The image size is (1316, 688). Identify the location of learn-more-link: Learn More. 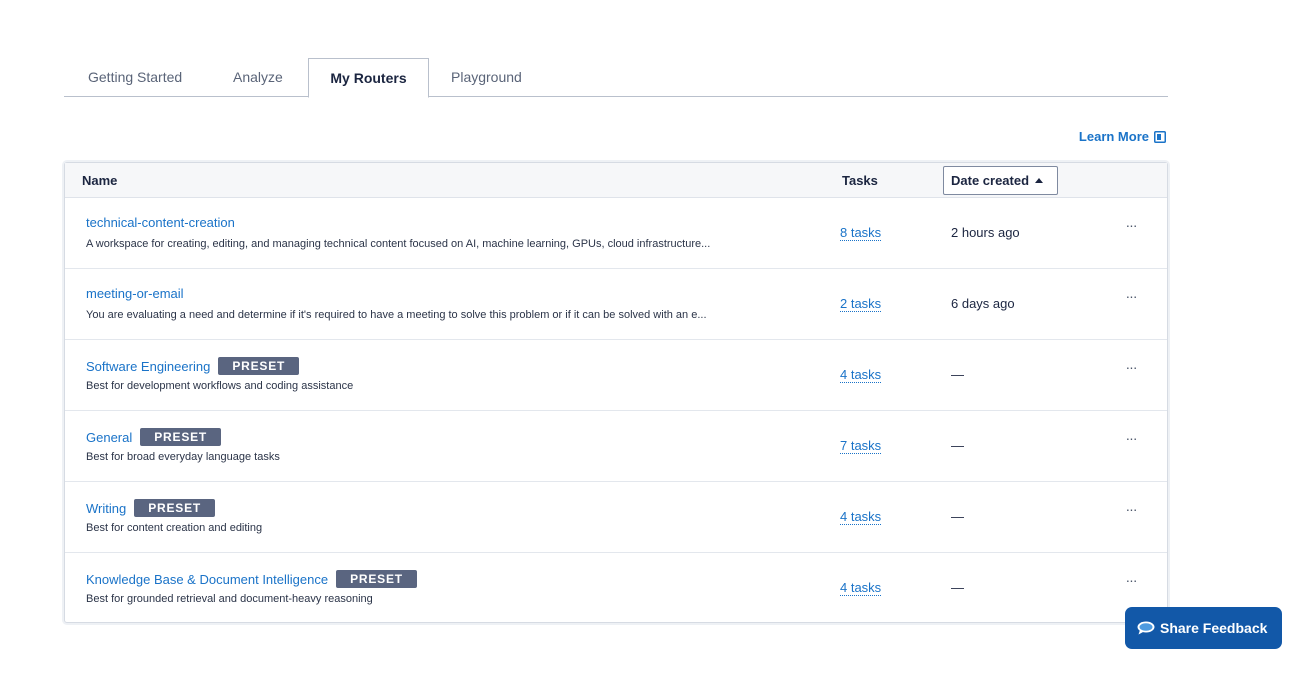
(1122, 136).